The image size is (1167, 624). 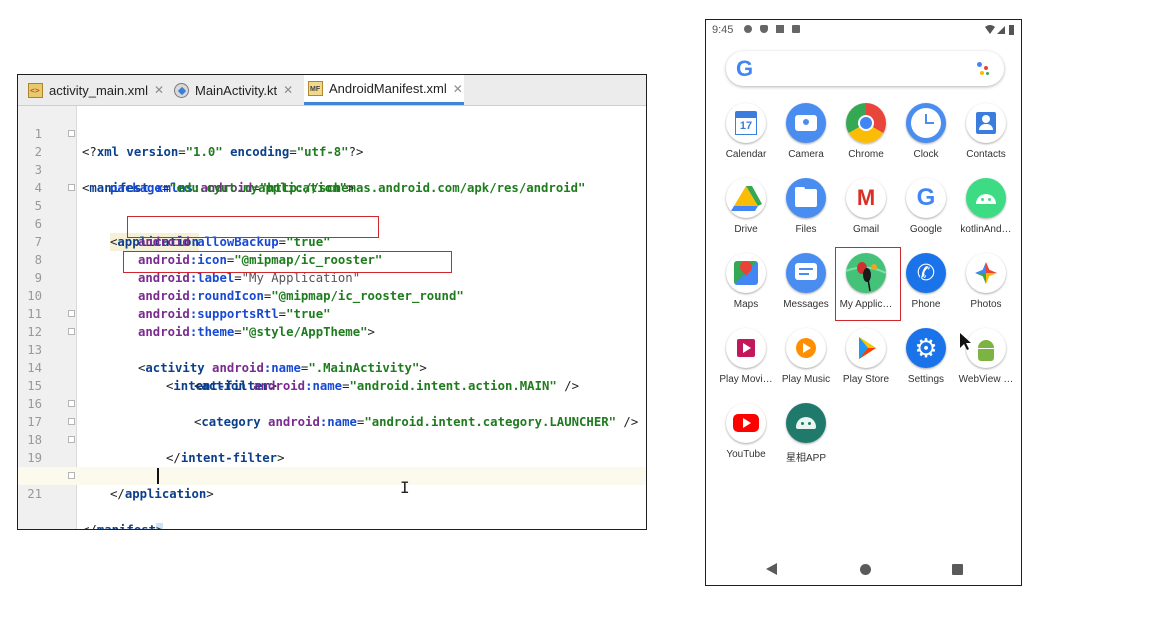 I want to click on app-clock: Clock, so click(x=926, y=138).